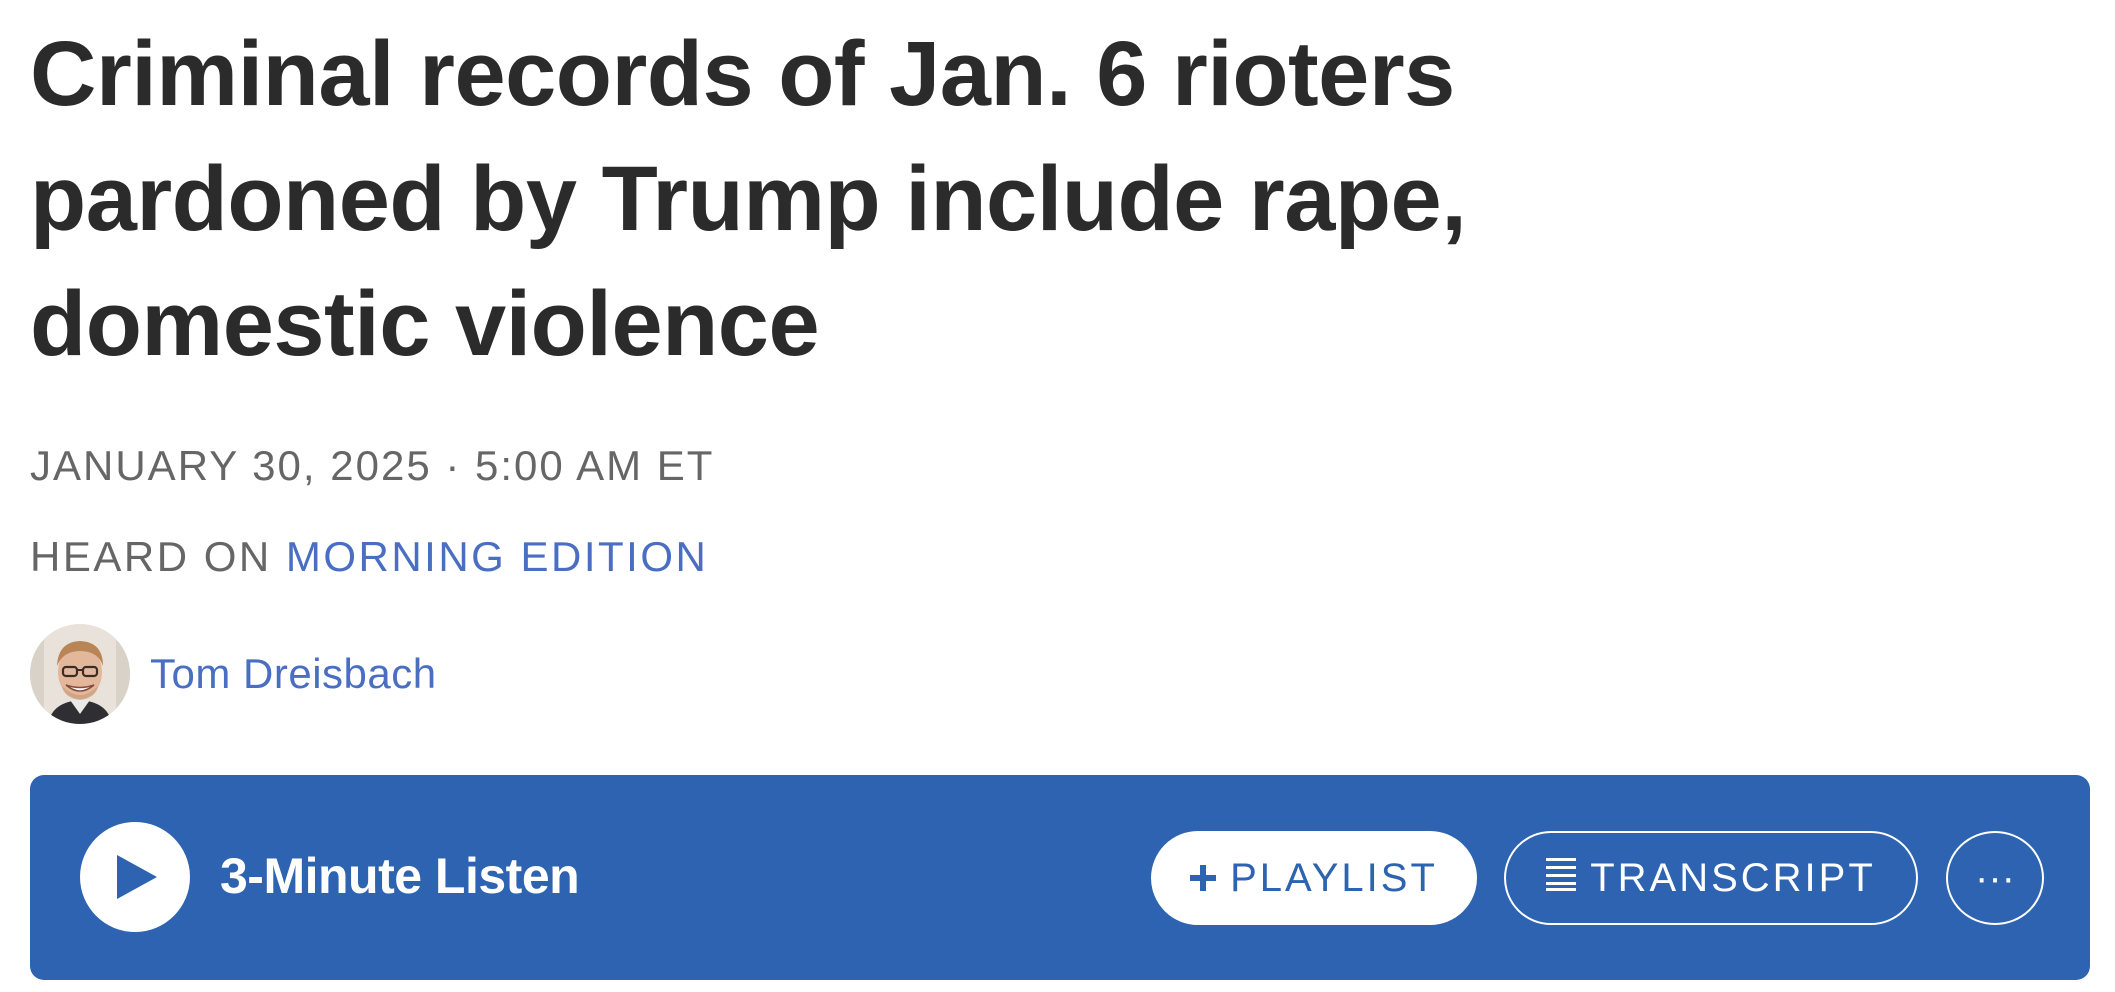 Image resolution: width=2115 pixels, height=992 pixels. Describe the element at coordinates (400, 876) in the screenshot. I see `listen-duration-label: 3-Minute Listen` at that location.